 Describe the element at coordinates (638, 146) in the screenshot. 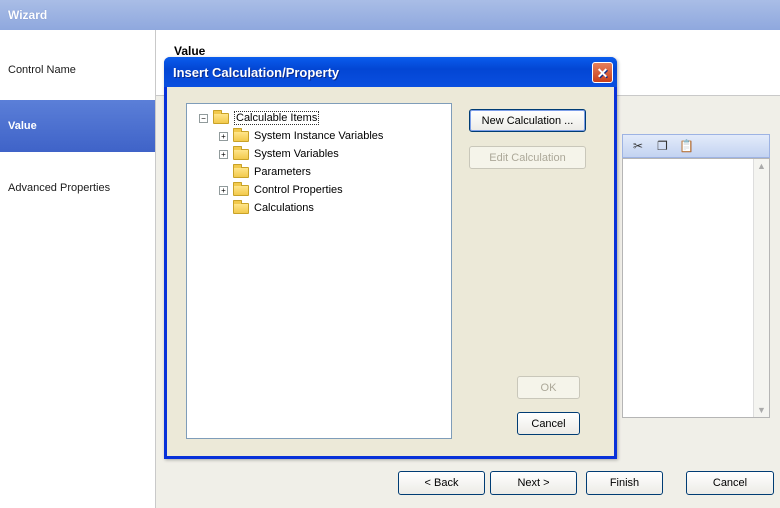

I see `cut-icon: ✂` at that location.